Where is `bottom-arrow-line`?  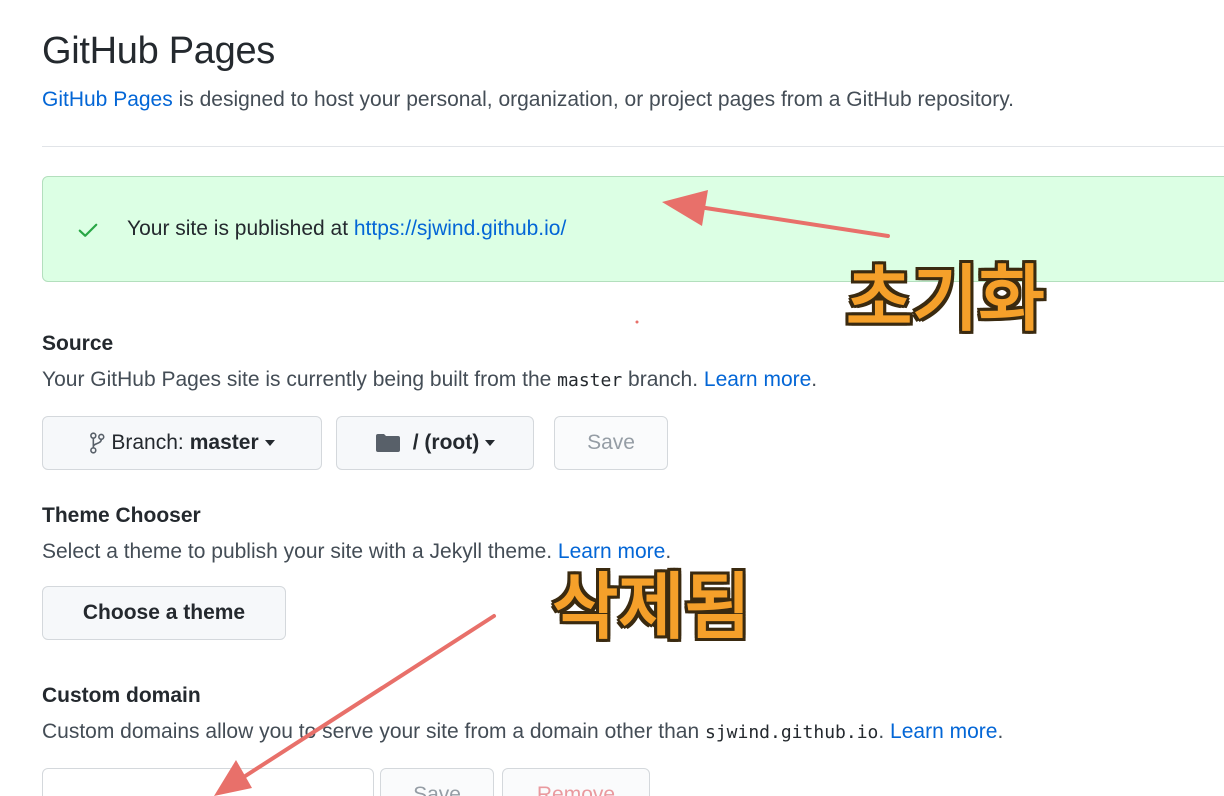 bottom-arrow-line is located at coordinates (365, 699).